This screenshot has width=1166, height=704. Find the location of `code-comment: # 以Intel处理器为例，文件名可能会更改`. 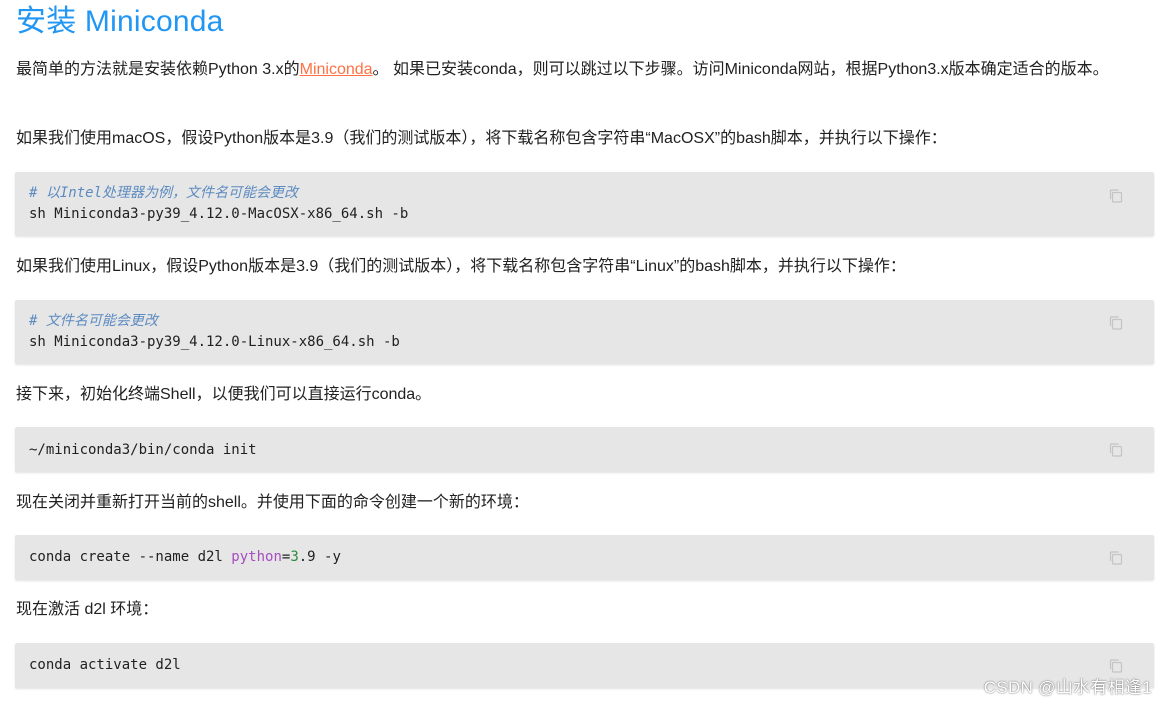

code-comment: # 以Intel处理器为例，文件名可能会更改 is located at coordinates (164, 193).